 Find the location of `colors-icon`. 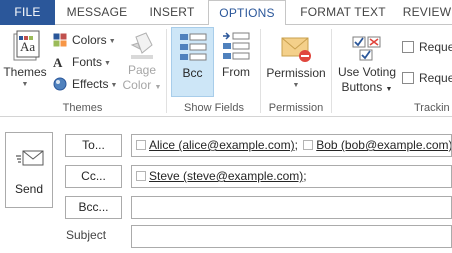

colors-icon is located at coordinates (60, 40).